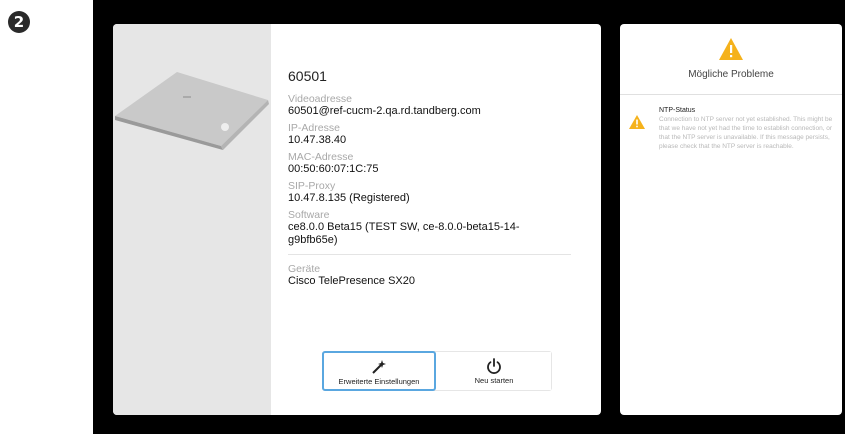 This screenshot has height=434, width=845. I want to click on devices-value: Cisco TelePresence SX20, so click(351, 281).